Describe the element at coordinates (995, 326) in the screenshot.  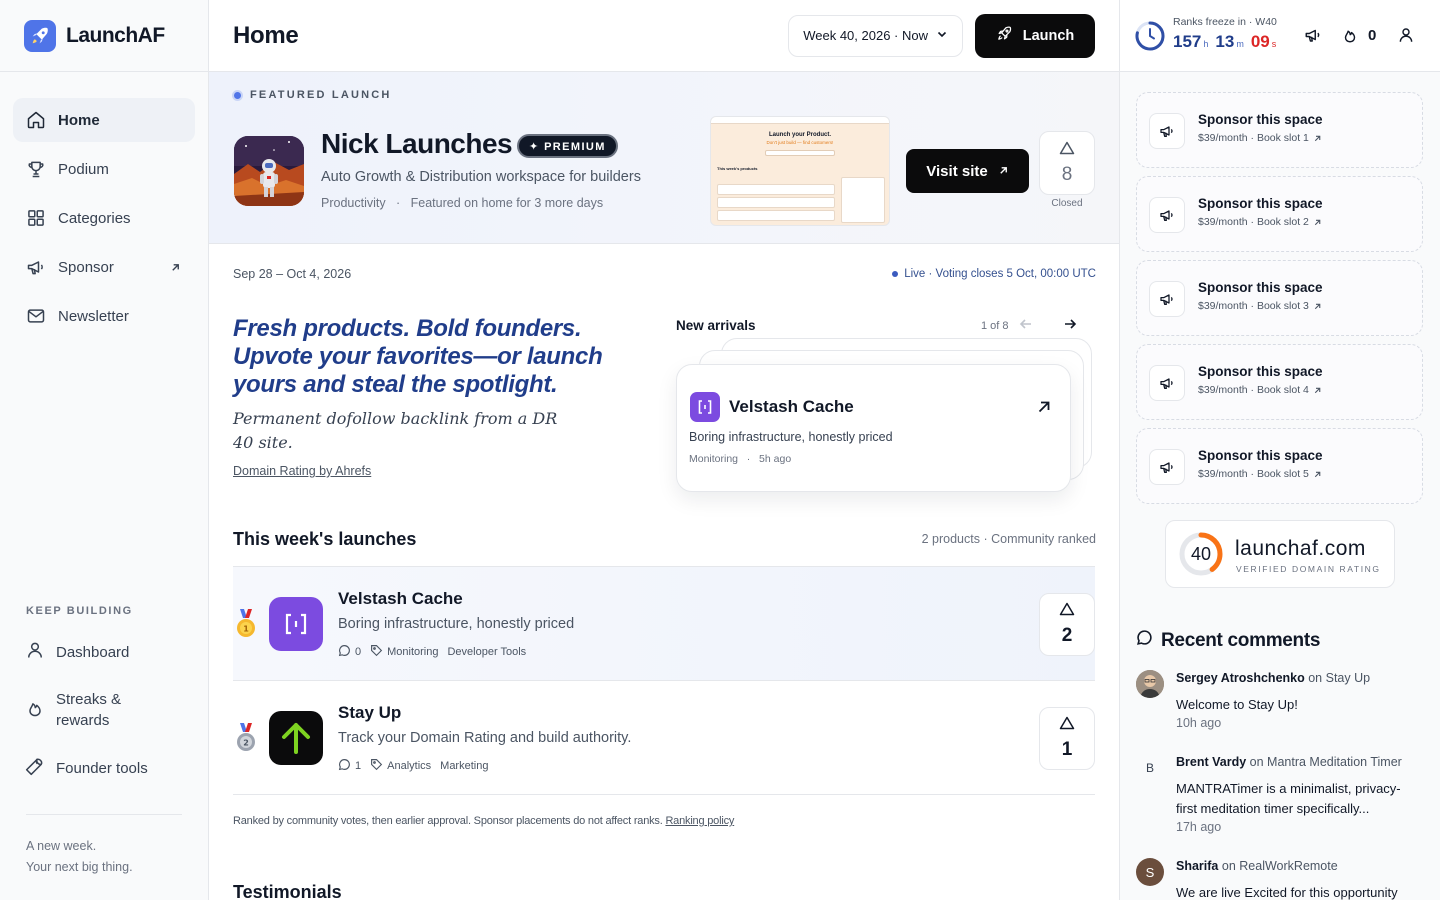
I see `arrivals-counter: 1 of 8` at that location.